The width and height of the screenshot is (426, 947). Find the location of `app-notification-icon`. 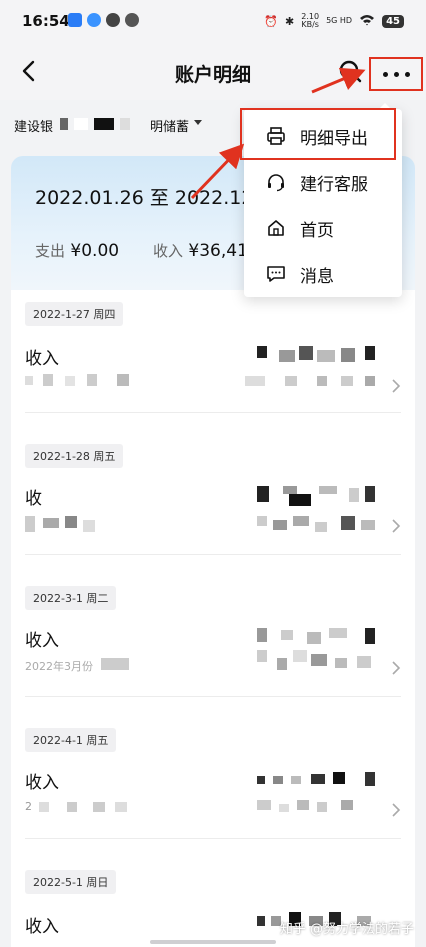

app-notification-icon is located at coordinates (75, 20).